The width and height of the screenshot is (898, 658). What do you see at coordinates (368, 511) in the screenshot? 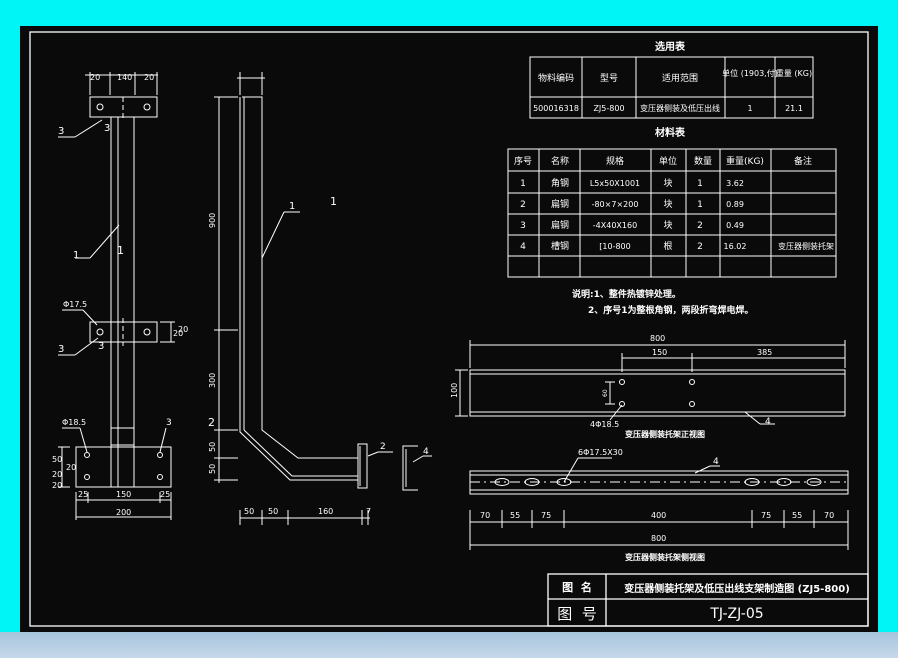
I see `dim-7: 7` at bounding box center [368, 511].